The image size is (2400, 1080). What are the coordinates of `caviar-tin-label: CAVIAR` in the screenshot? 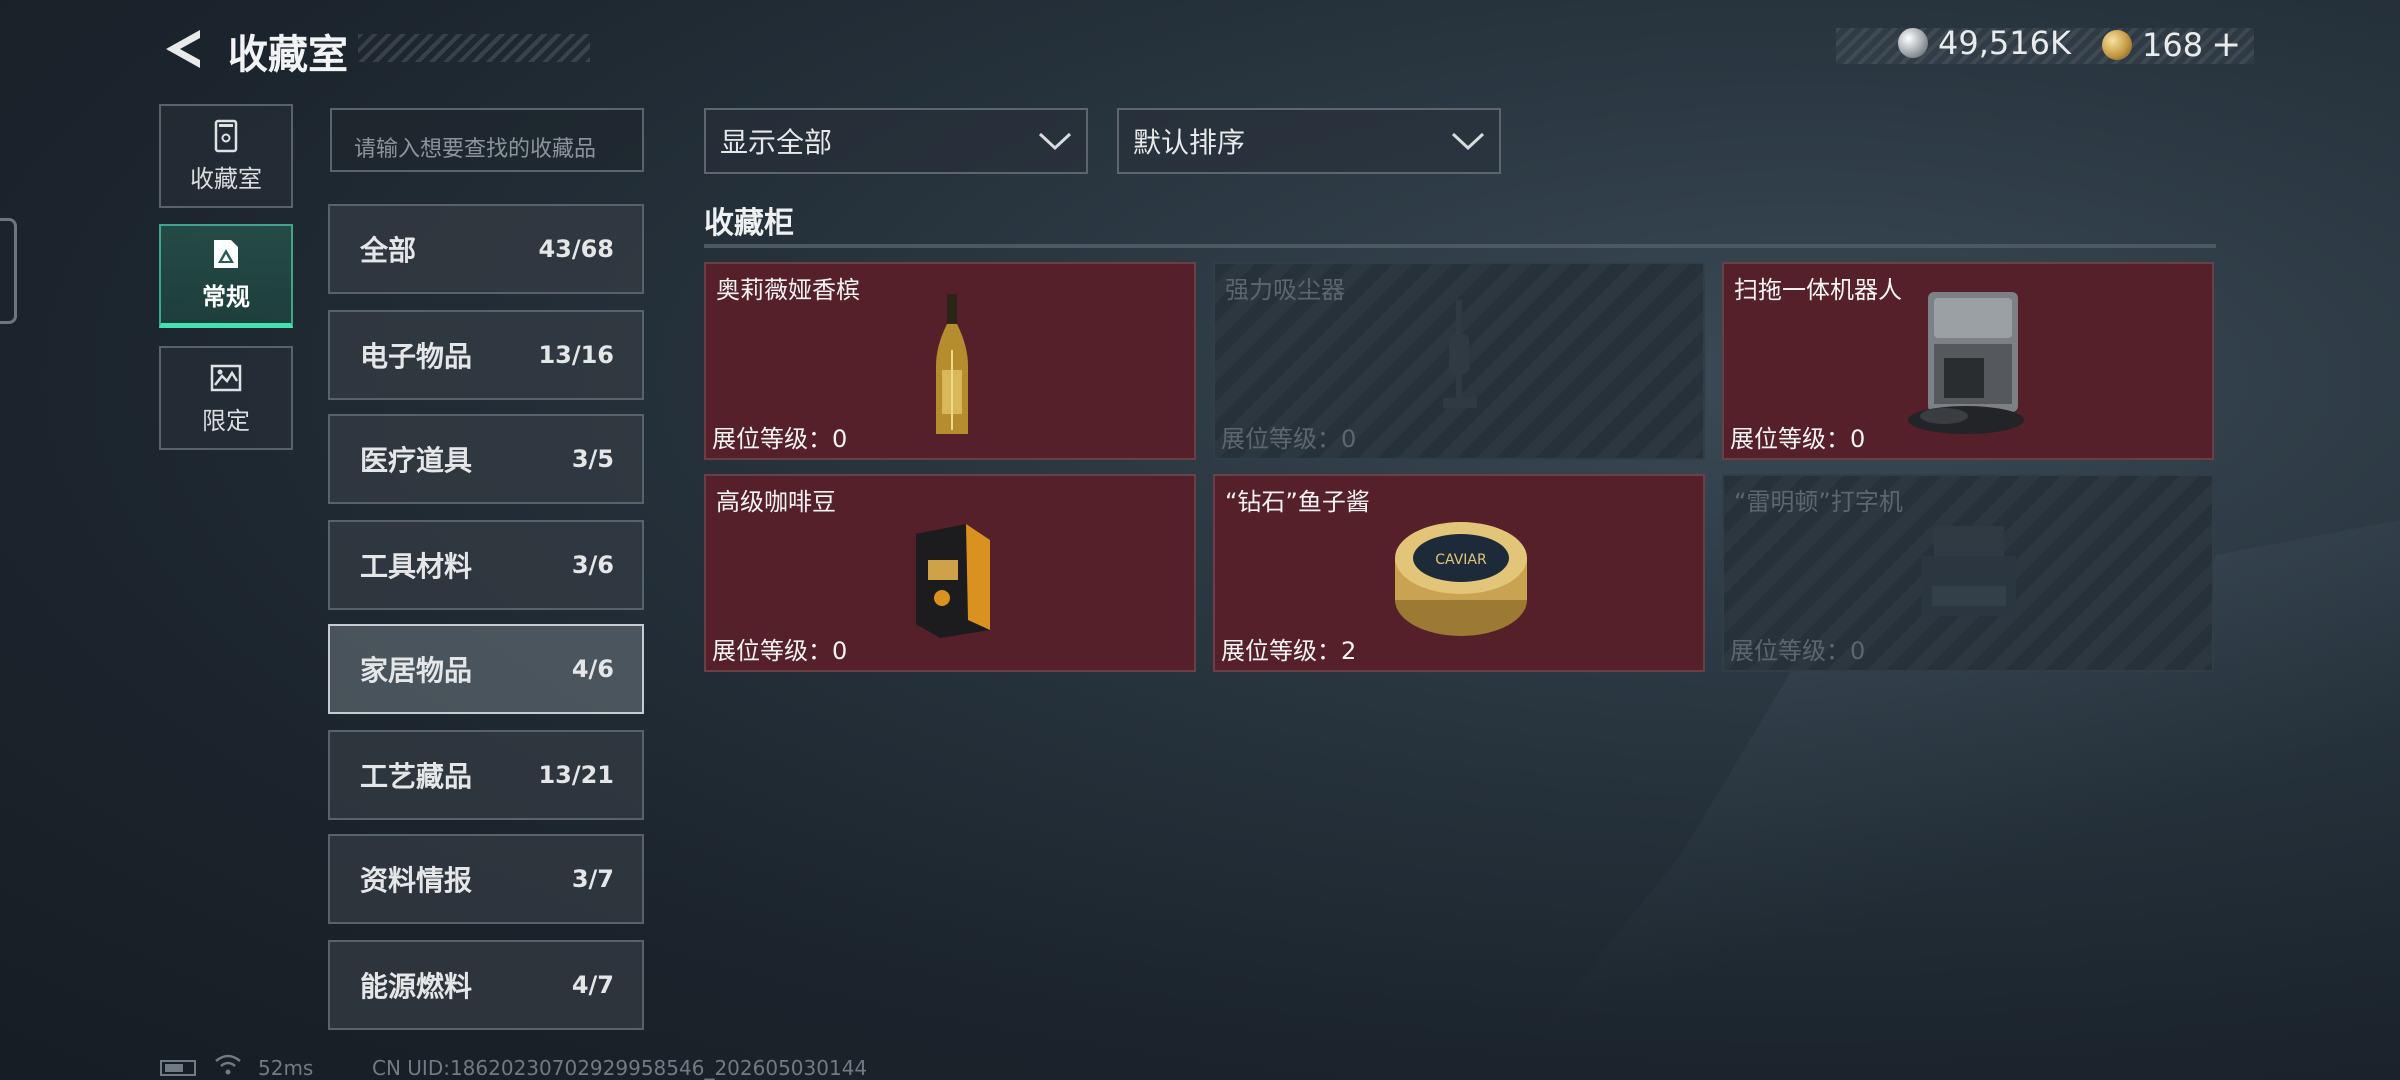 It's located at (1461, 560).